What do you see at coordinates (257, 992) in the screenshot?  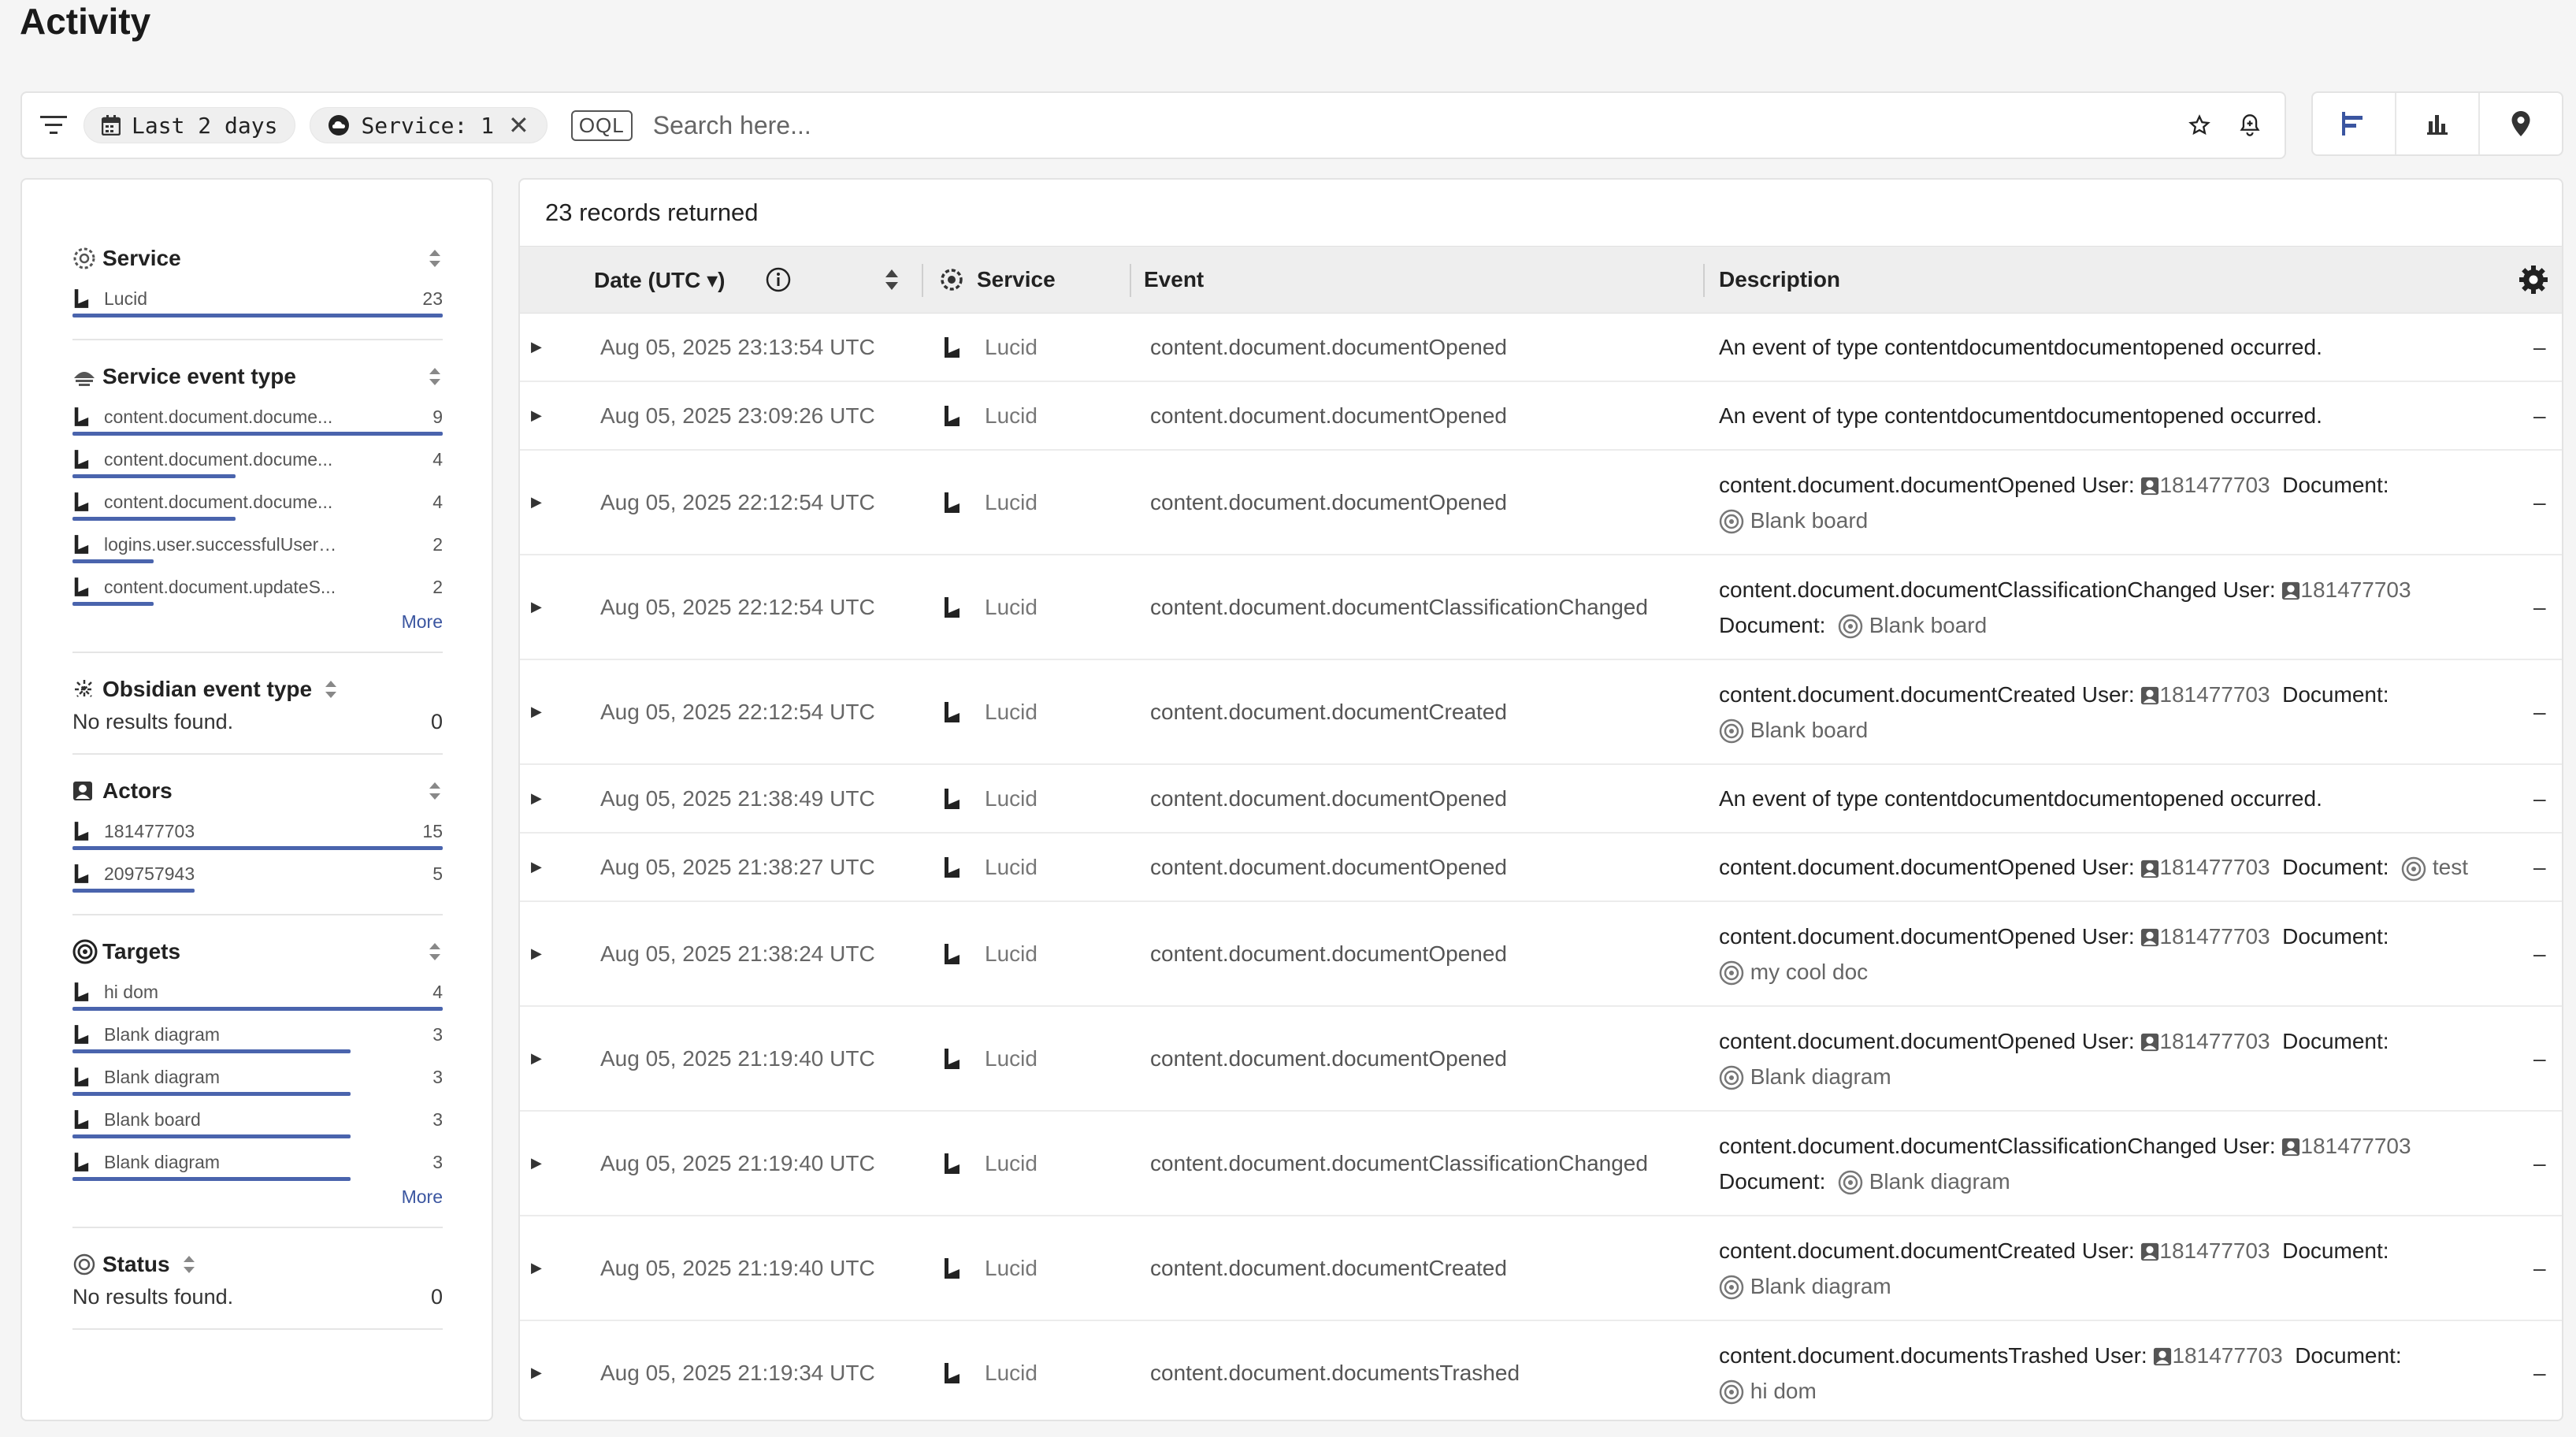 I see `facet-item: hi dom 4` at bounding box center [257, 992].